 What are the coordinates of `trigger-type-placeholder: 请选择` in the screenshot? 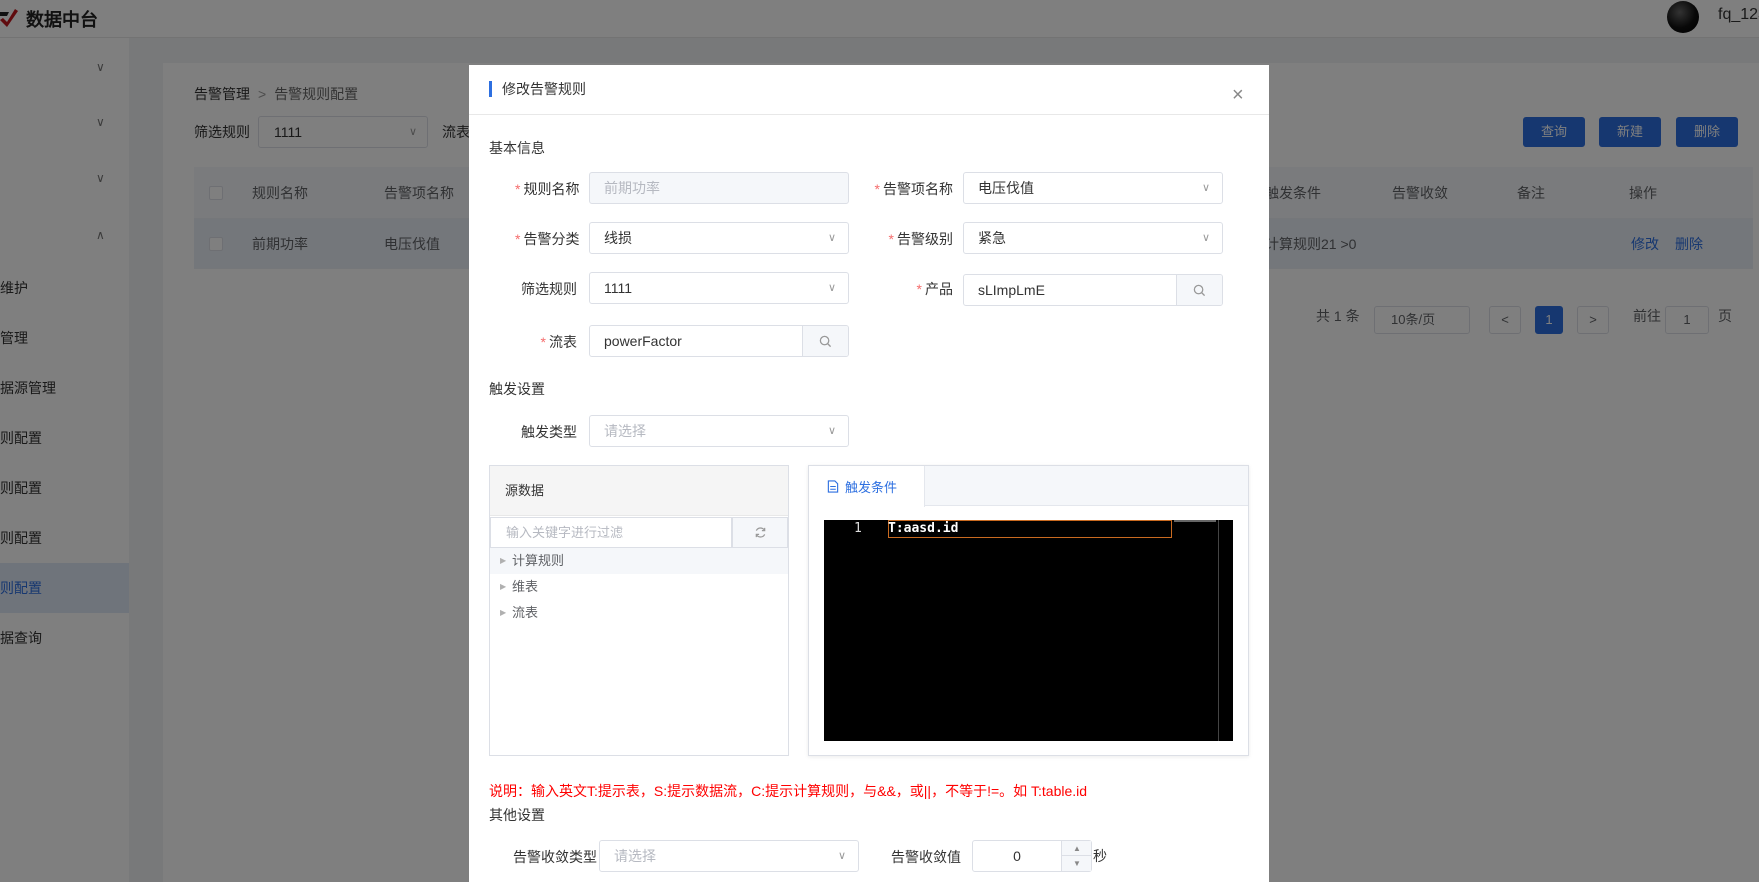 It's located at (625, 431).